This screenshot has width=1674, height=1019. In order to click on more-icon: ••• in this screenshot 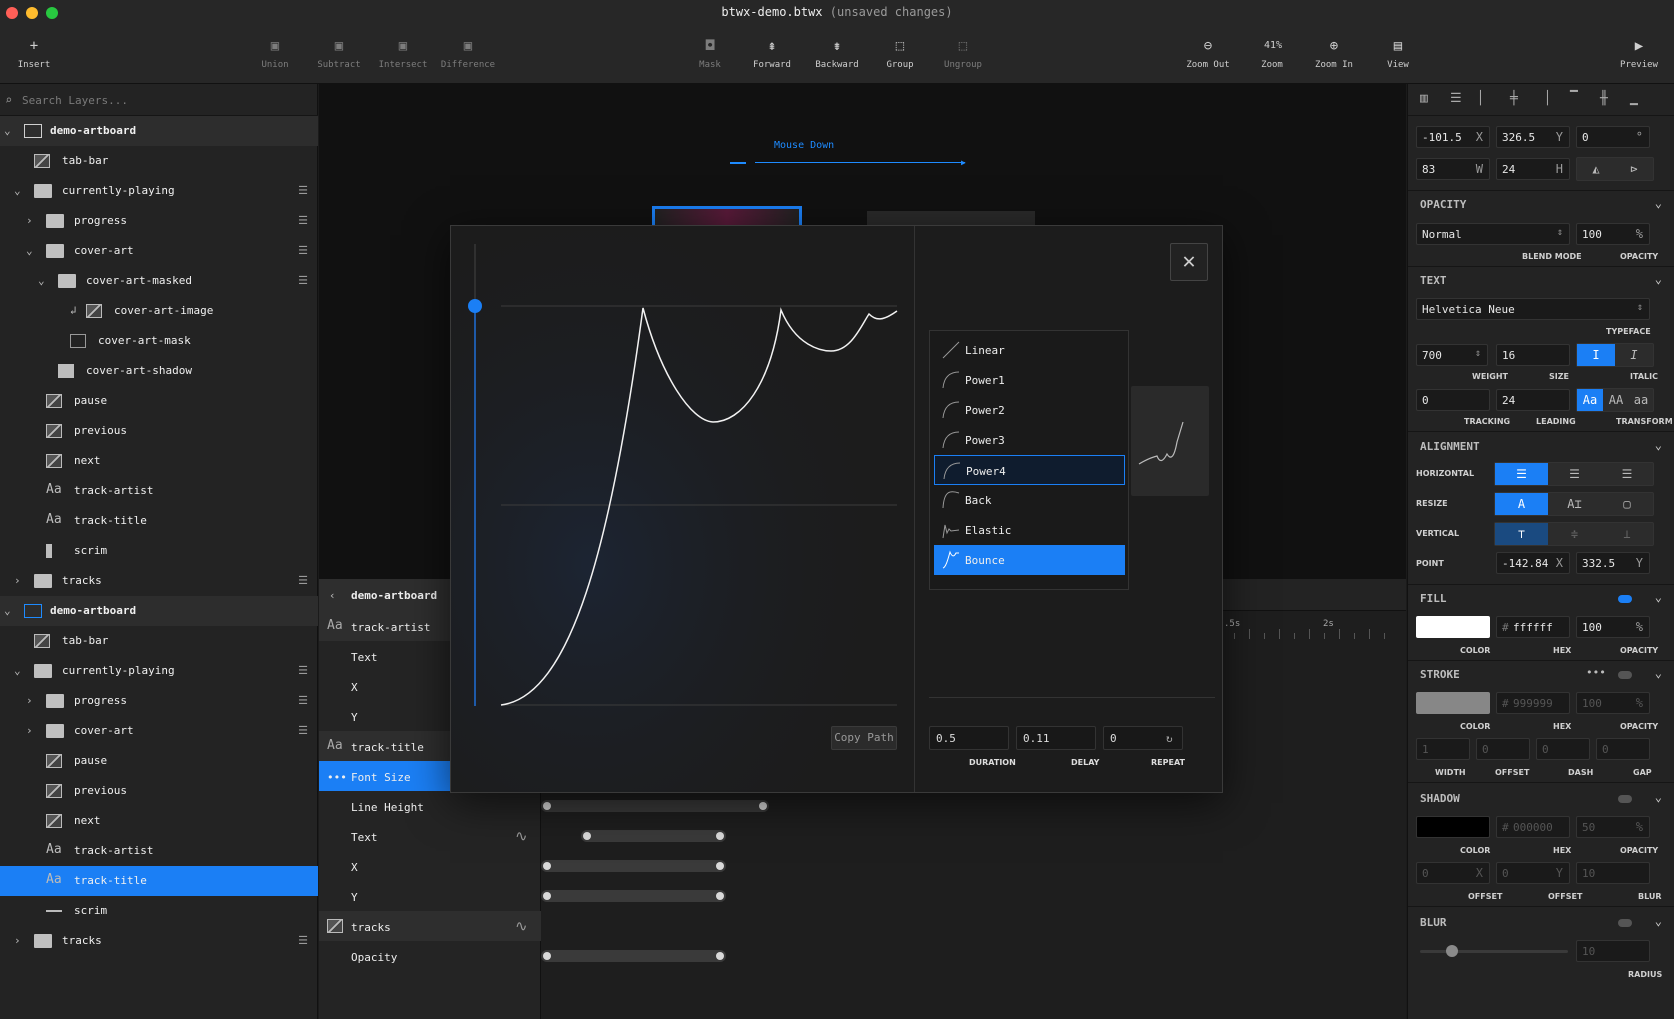, I will do `click(337, 777)`.